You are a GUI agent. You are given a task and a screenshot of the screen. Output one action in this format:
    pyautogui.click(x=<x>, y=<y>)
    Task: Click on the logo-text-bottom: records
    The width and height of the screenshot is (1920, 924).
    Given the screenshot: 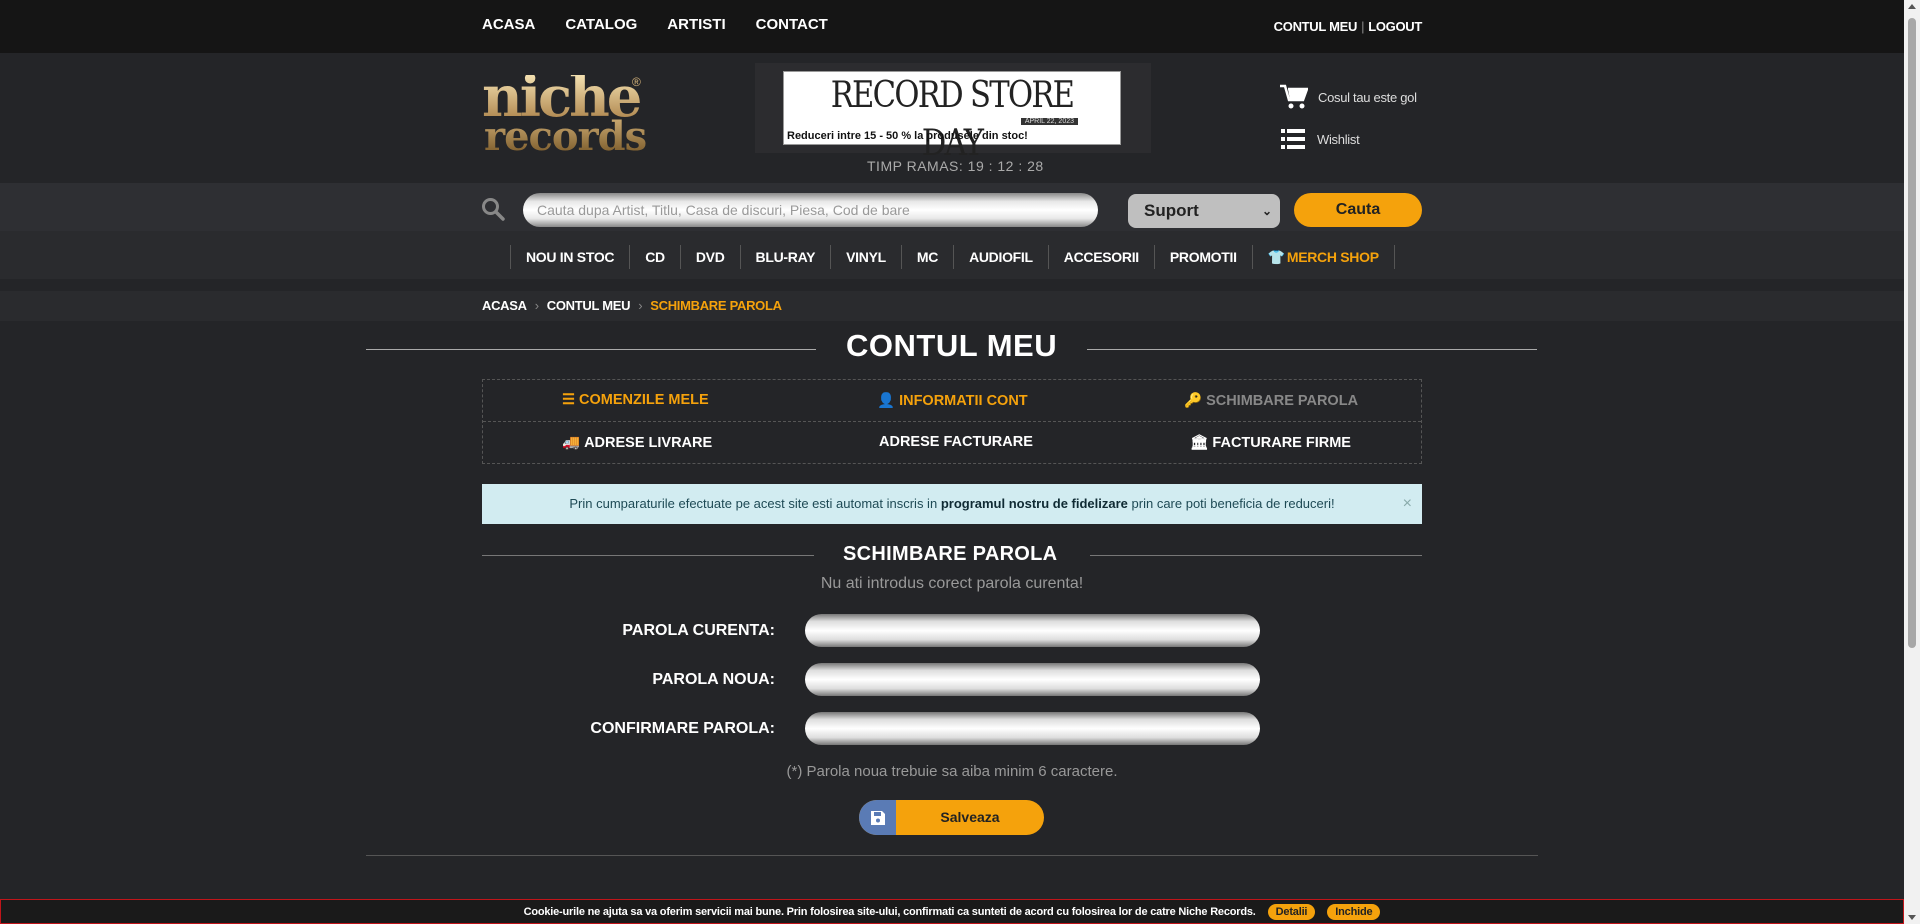 What is the action you would take?
    pyautogui.click(x=565, y=136)
    